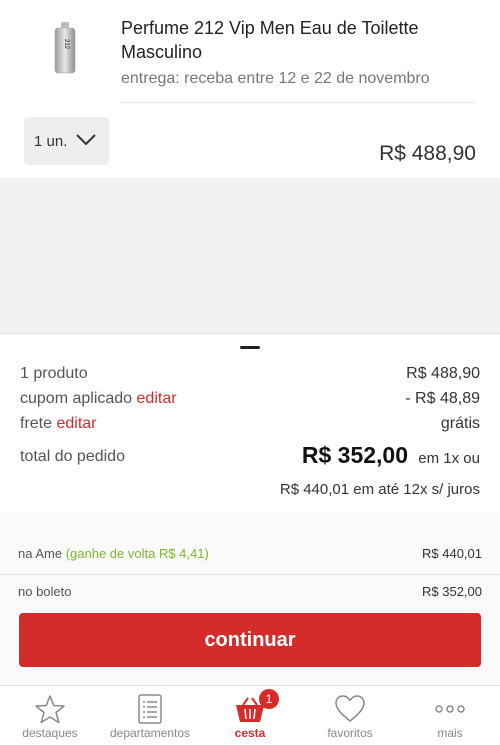  What do you see at coordinates (150, 709) in the screenshot?
I see `list-icon` at bounding box center [150, 709].